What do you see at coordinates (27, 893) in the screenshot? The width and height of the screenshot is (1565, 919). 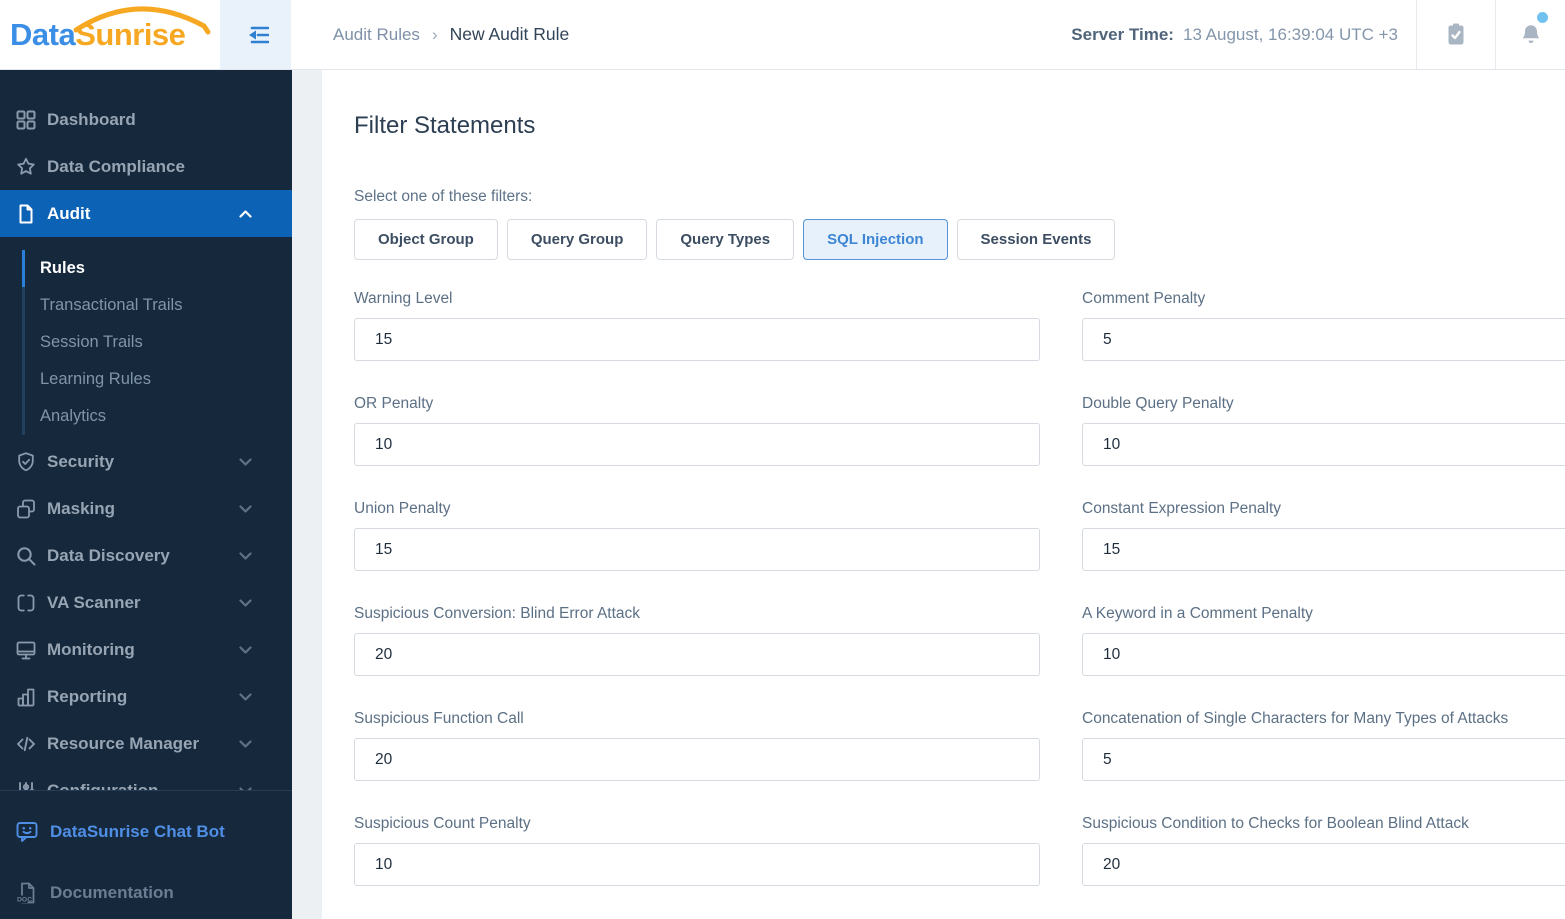 I see `doc-icon: DOC` at bounding box center [27, 893].